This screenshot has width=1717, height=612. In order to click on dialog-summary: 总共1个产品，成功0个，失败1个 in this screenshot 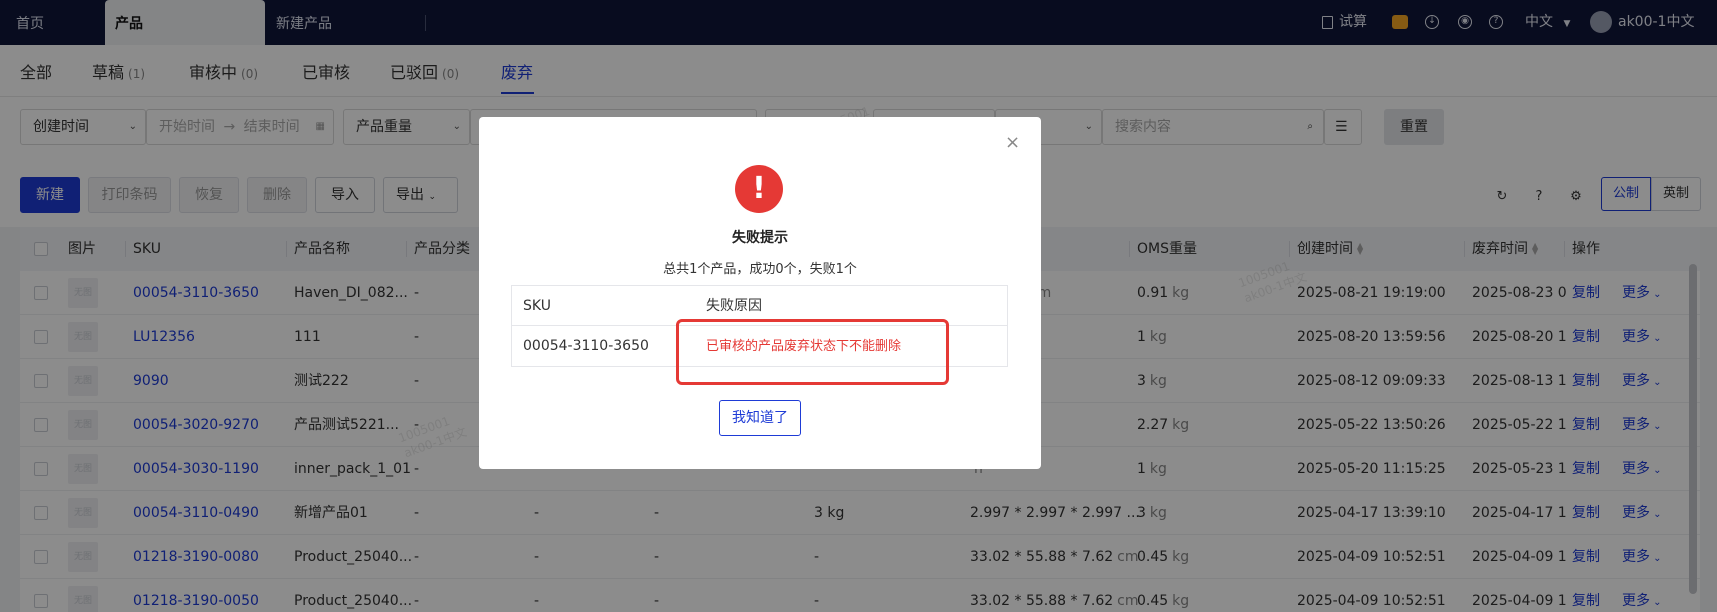, I will do `click(760, 269)`.